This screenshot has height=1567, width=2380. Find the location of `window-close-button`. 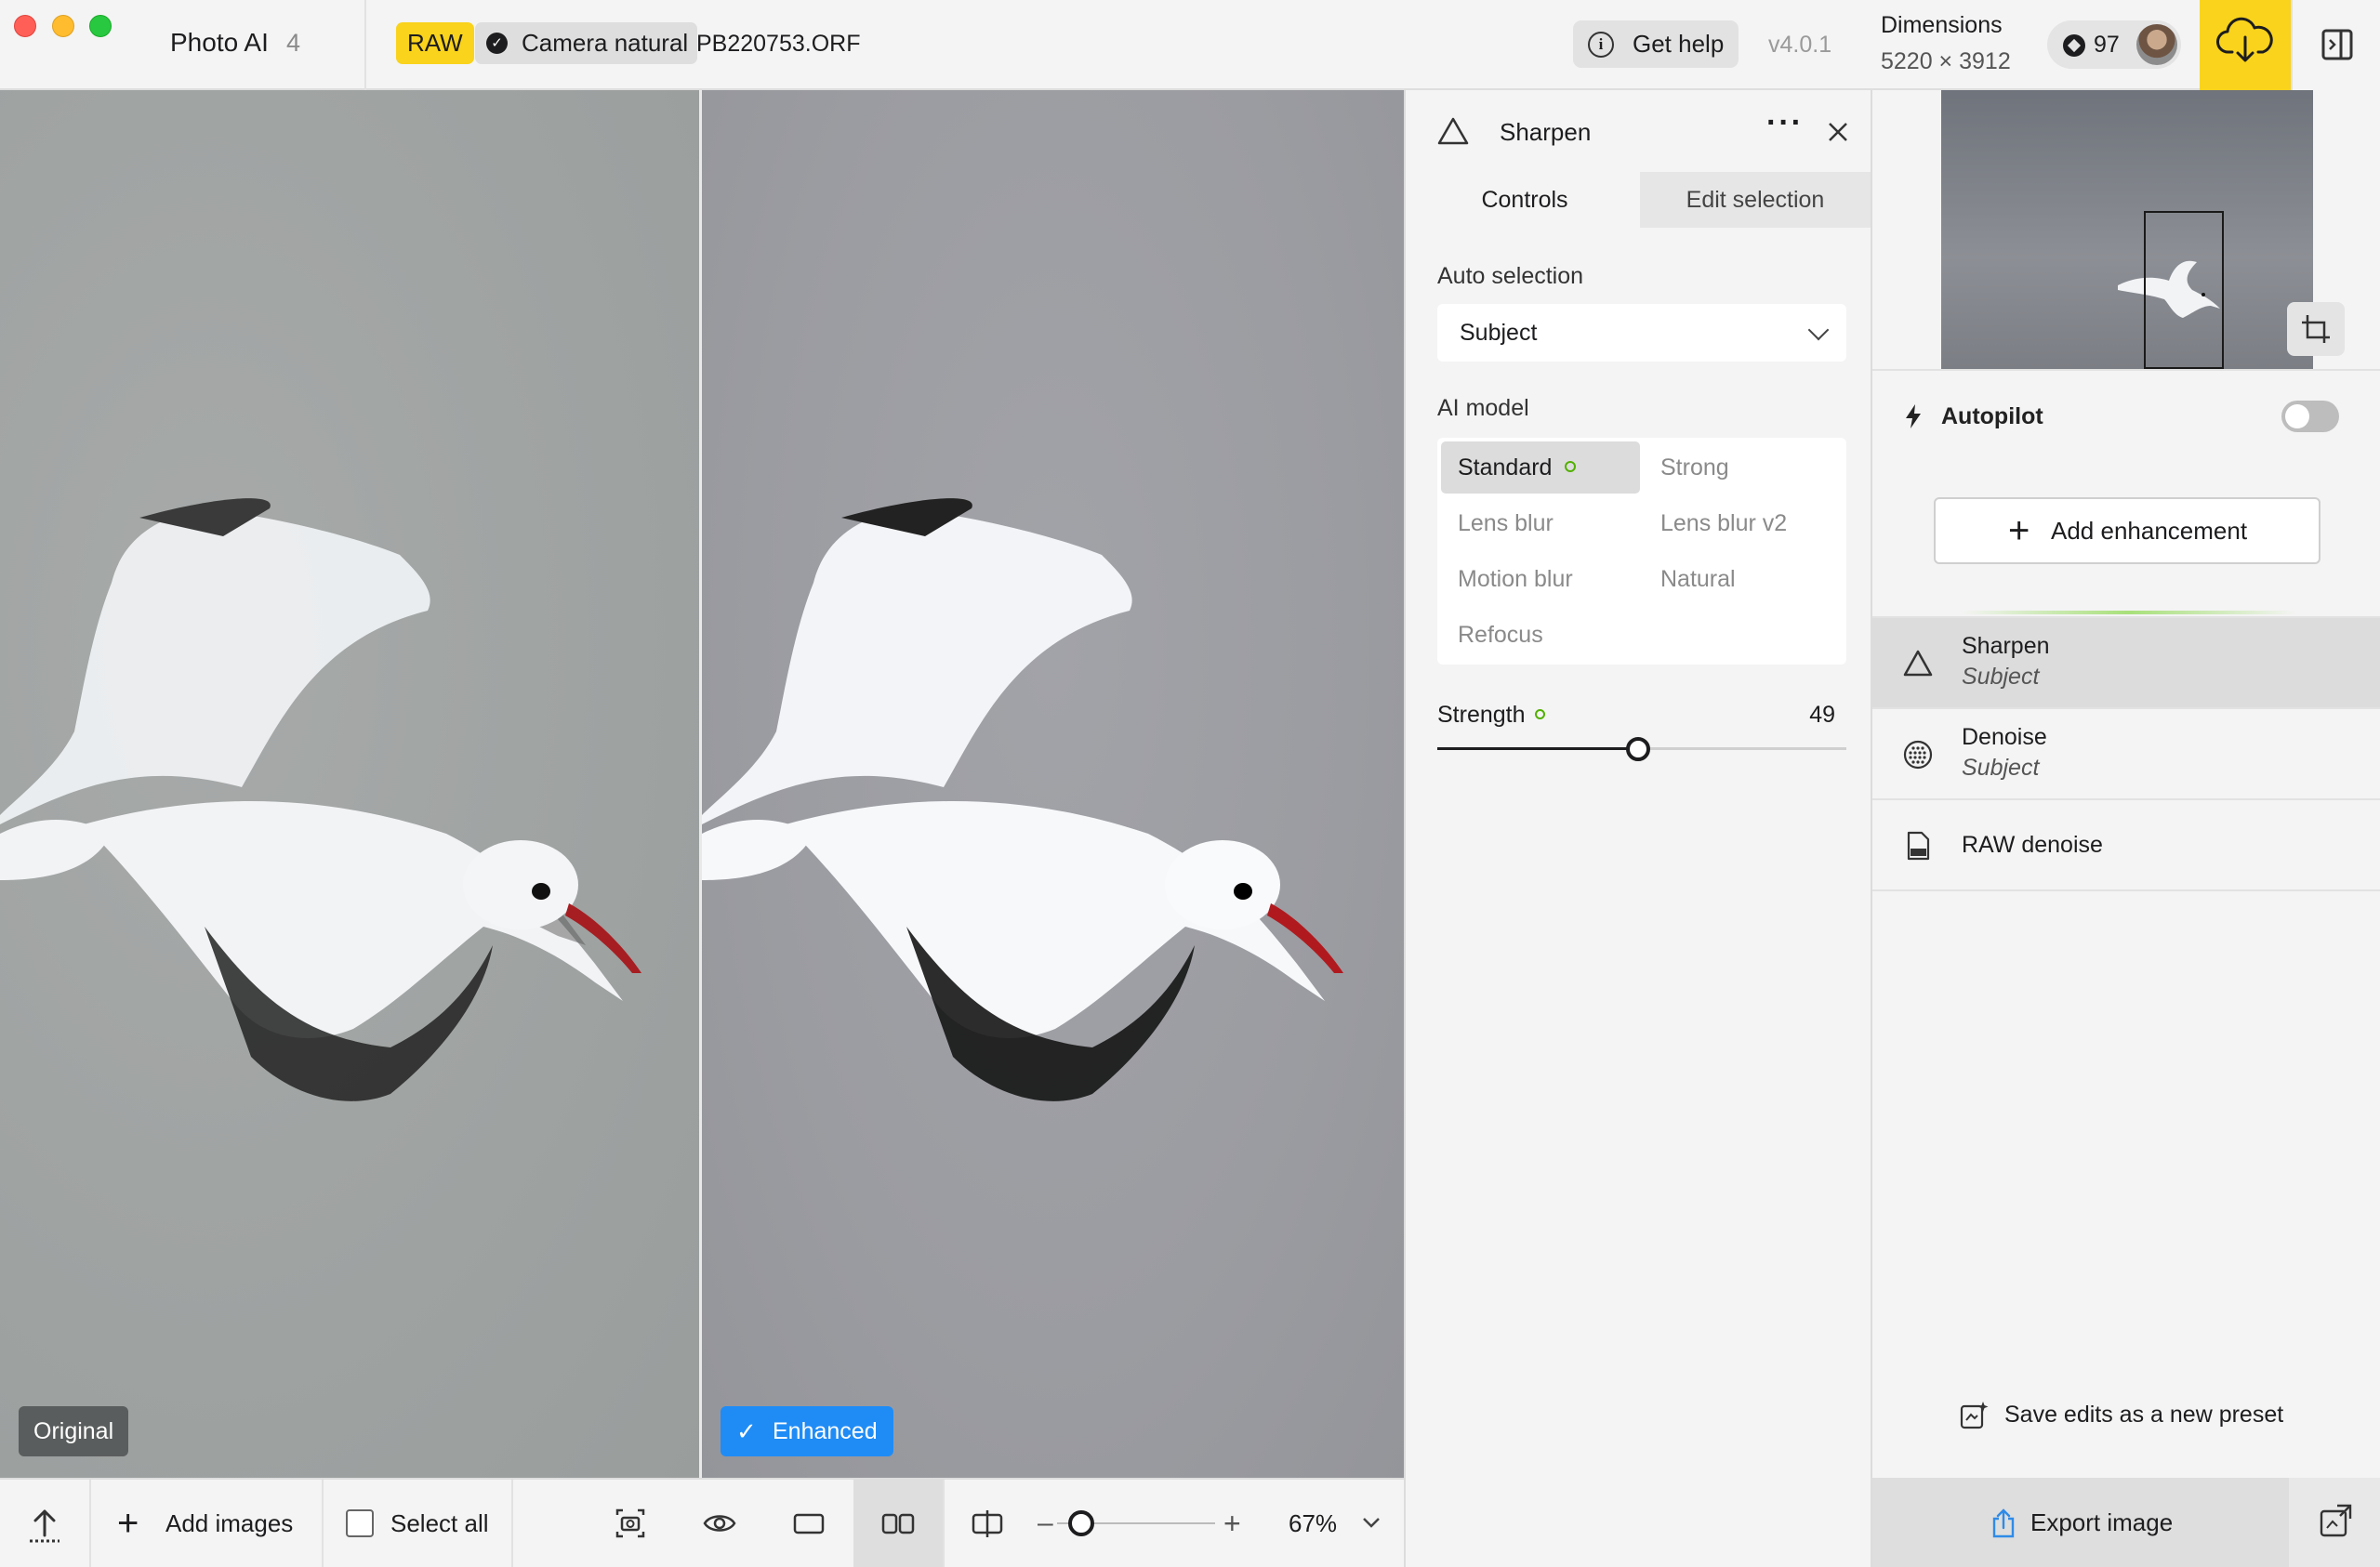

window-close-button is located at coordinates (25, 26).